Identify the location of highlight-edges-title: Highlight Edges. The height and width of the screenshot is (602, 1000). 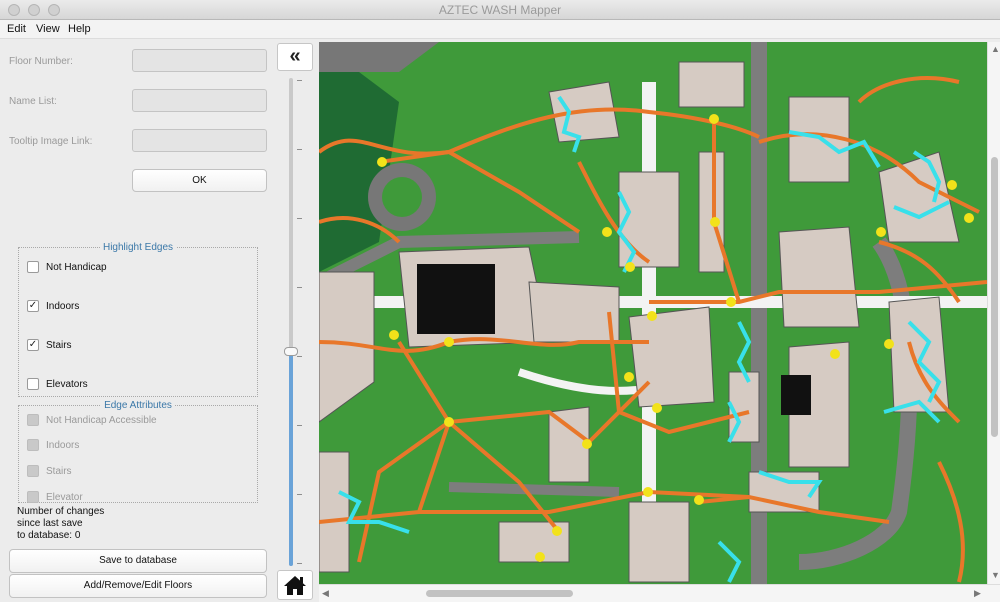
(138, 247).